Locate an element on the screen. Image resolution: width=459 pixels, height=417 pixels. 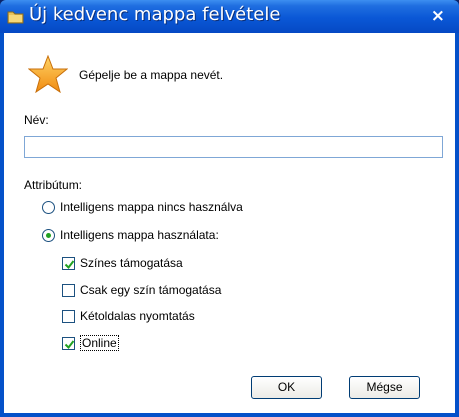
checkbox-single-color-support: Csak egy szín támogatása is located at coordinates (141, 290).